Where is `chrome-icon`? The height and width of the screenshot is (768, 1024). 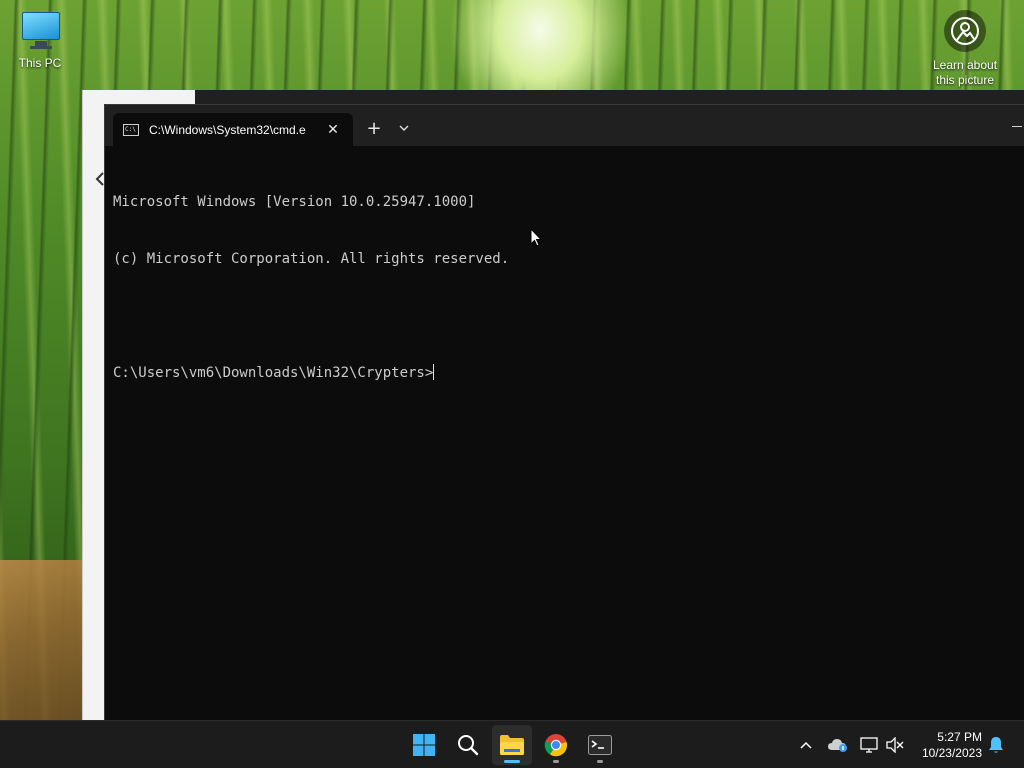 chrome-icon is located at coordinates (556, 745).